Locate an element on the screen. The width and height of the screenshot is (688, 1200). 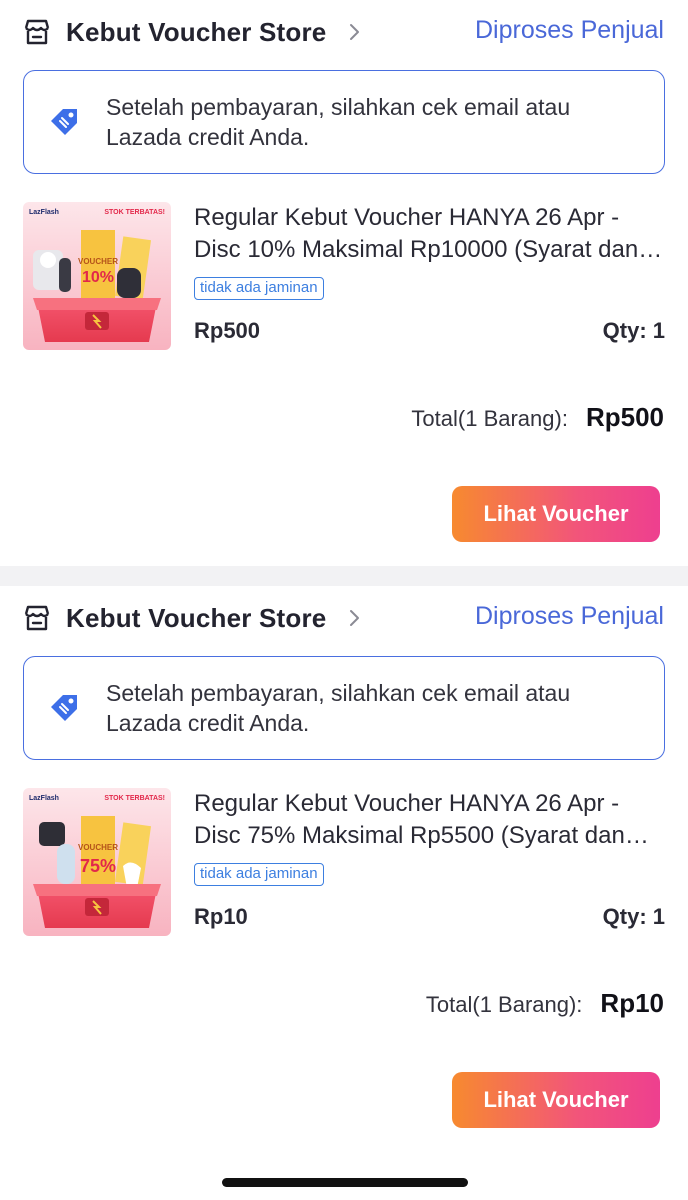
product-price: Rp500 is located at coordinates (227, 330).